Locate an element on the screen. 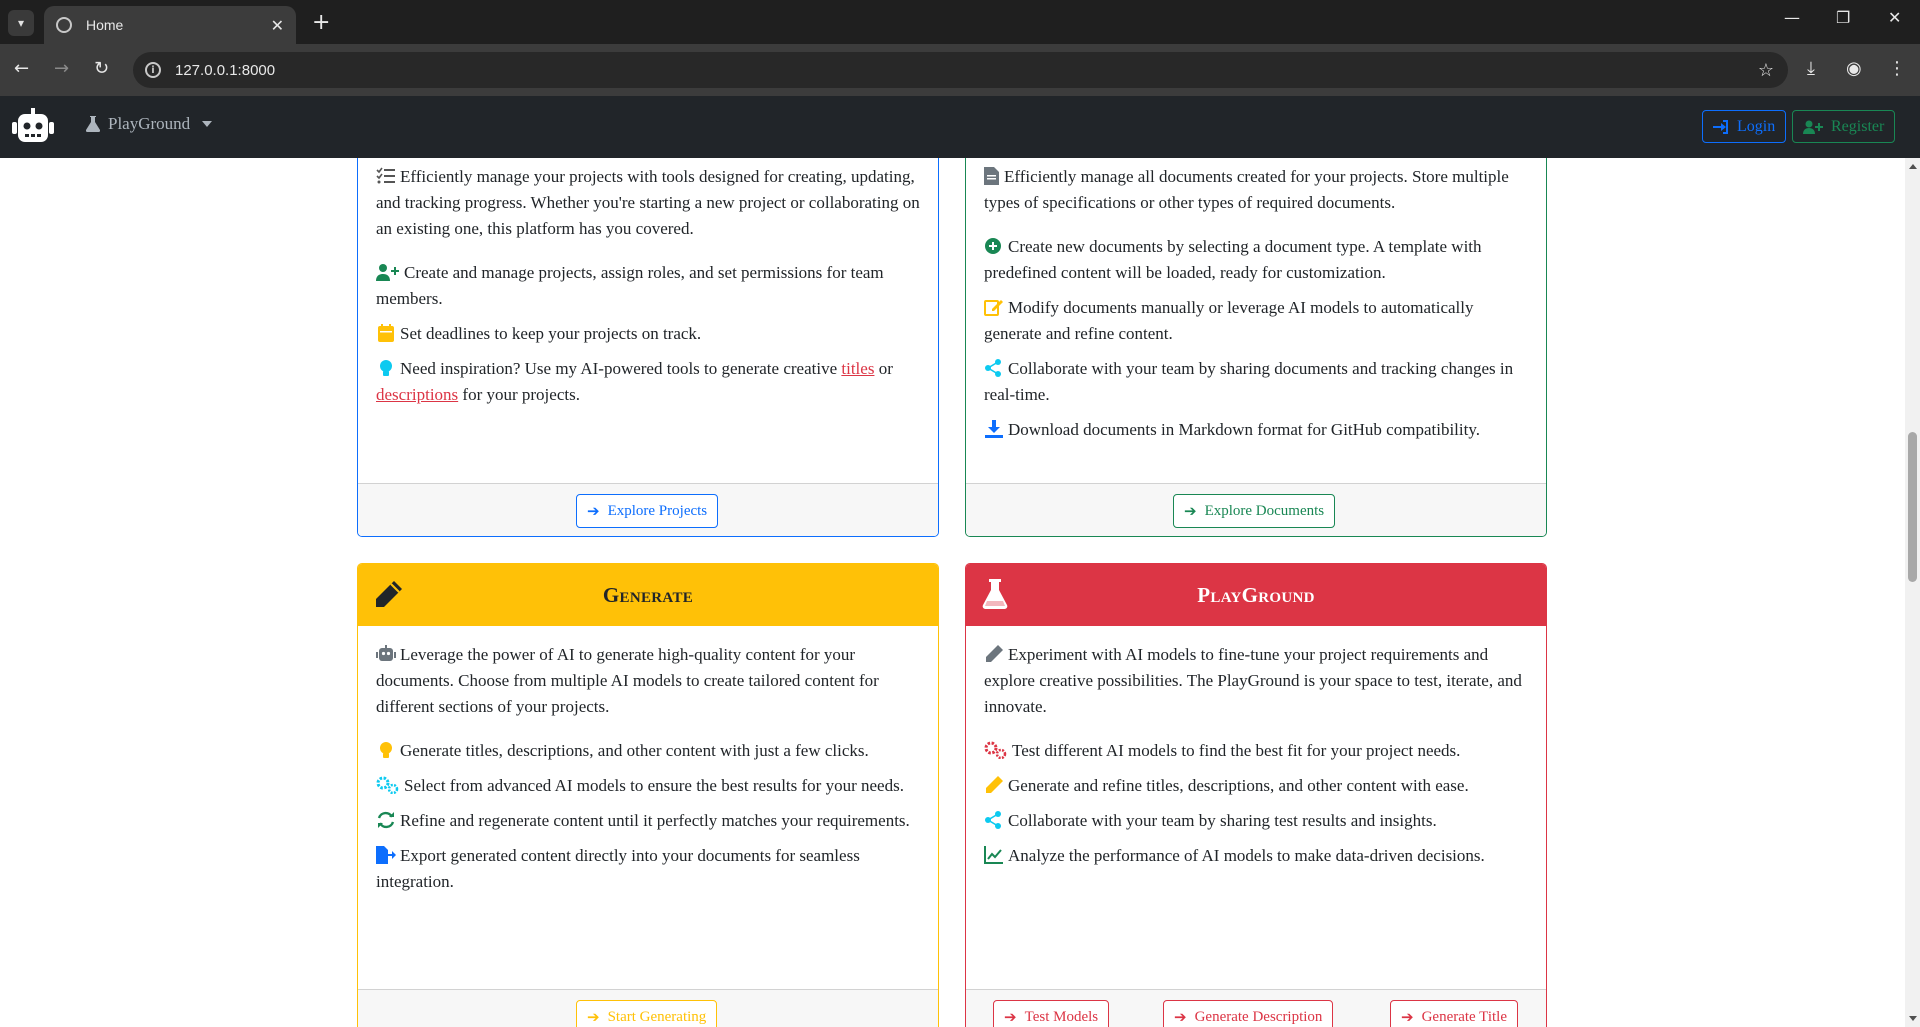 The image size is (1920, 1027). bookmark-star-icon: ☆ is located at coordinates (1766, 70).